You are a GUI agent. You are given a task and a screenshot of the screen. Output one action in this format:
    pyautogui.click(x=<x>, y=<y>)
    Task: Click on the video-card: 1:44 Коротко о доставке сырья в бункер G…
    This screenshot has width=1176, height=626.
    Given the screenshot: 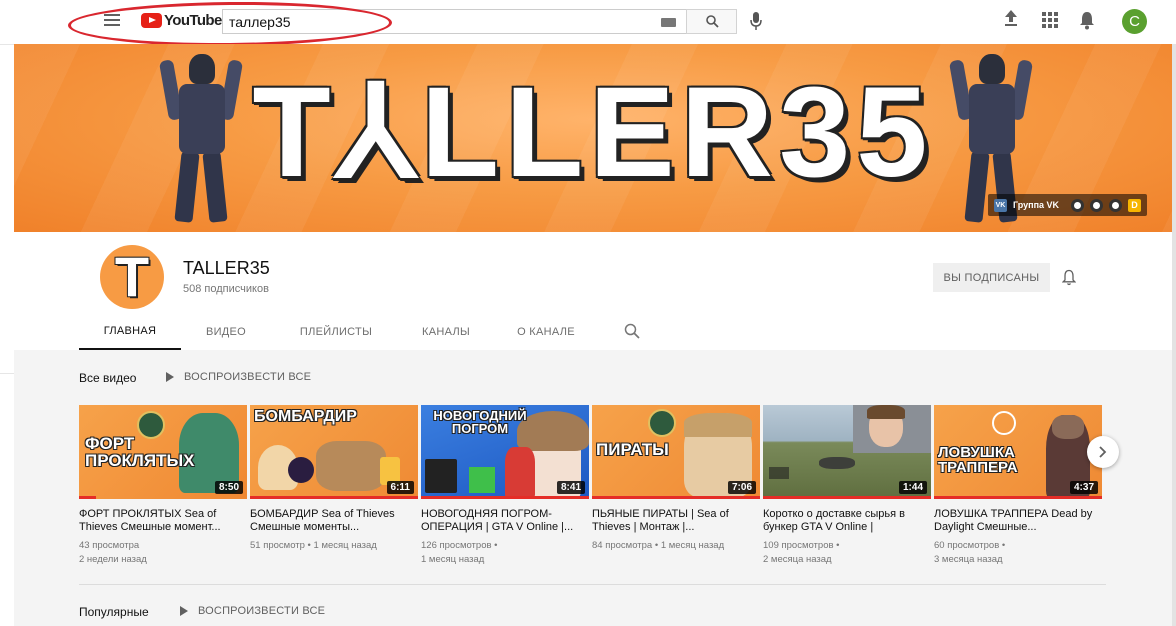 What is the action you would take?
    pyautogui.click(x=847, y=486)
    